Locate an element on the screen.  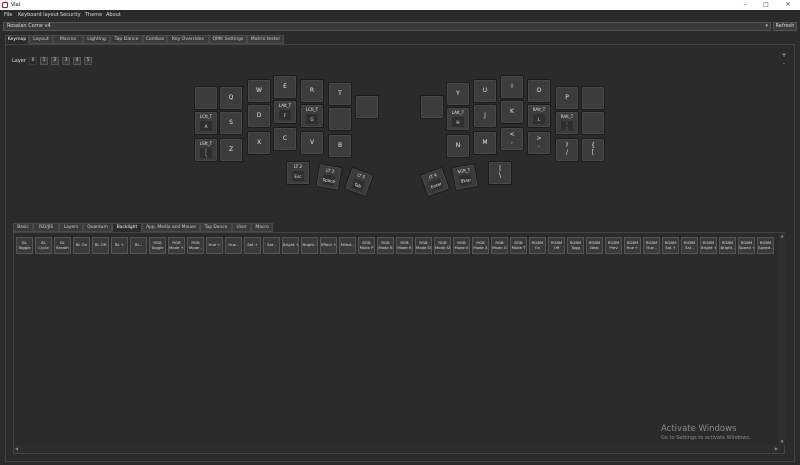
keycode-button: BL Off is located at coordinates (100, 245).